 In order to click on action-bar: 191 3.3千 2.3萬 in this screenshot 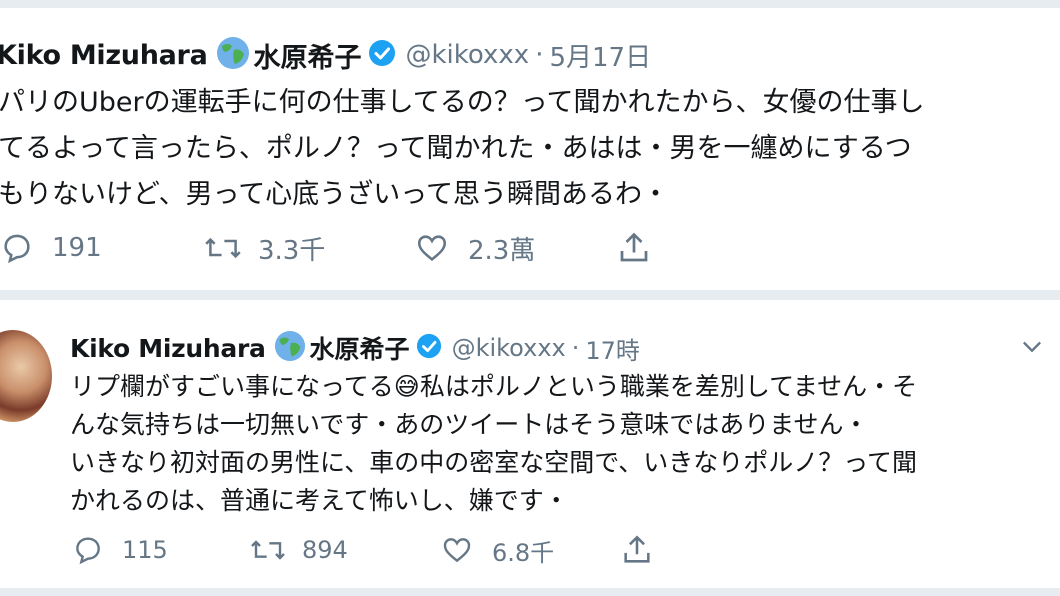, I will do `click(326, 248)`.